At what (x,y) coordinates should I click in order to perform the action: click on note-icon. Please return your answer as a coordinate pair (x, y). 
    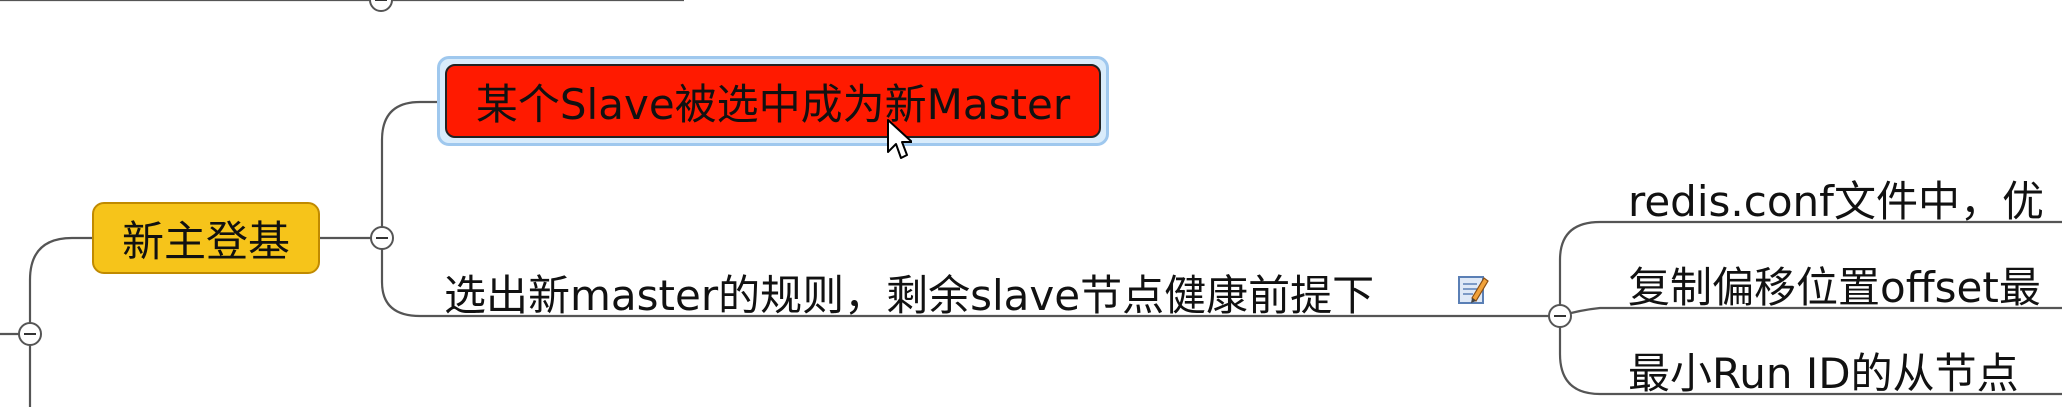
    Looking at the image, I should click on (1473, 289).